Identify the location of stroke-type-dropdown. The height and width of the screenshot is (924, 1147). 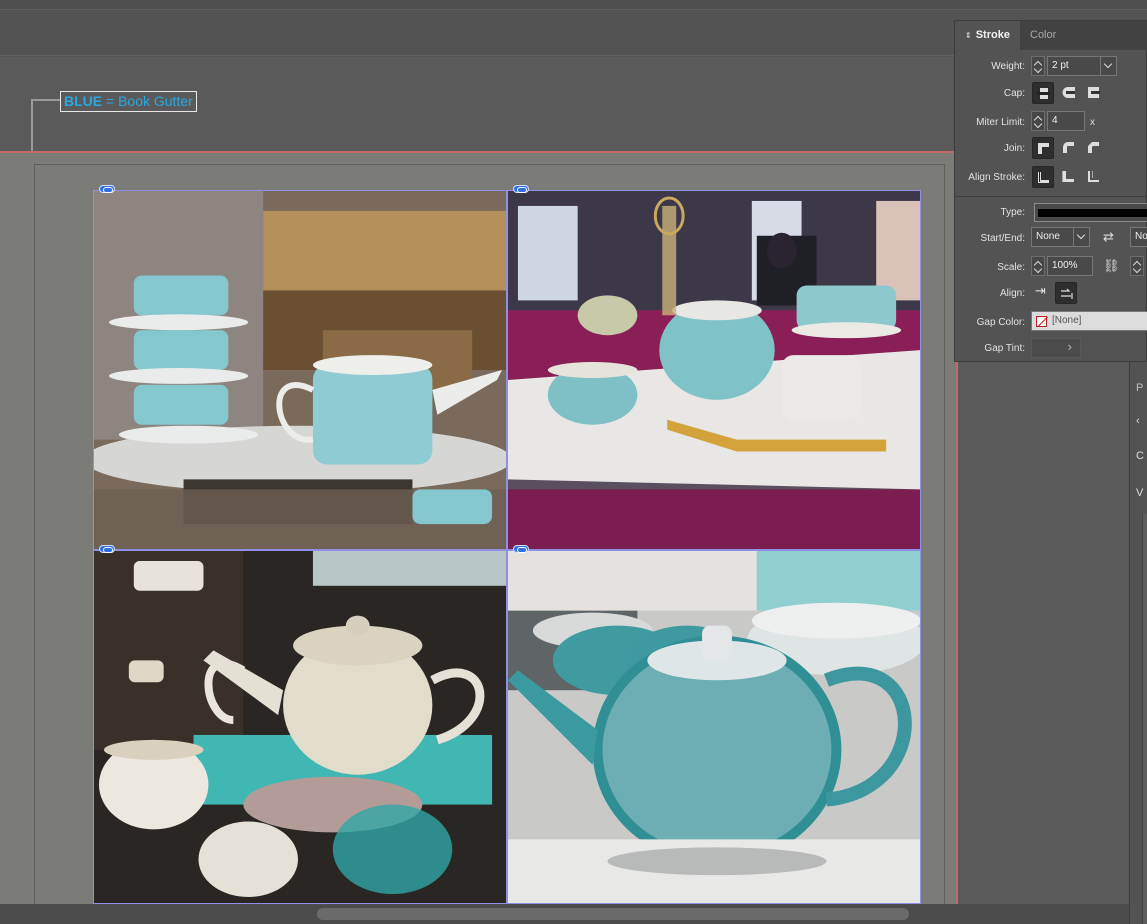
(1090, 212).